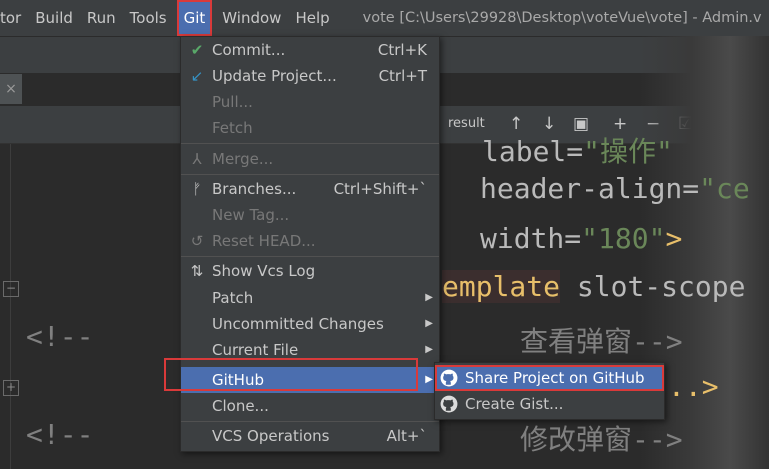  I want to click on code-line-template: emplate slot-scope, so click(594, 286).